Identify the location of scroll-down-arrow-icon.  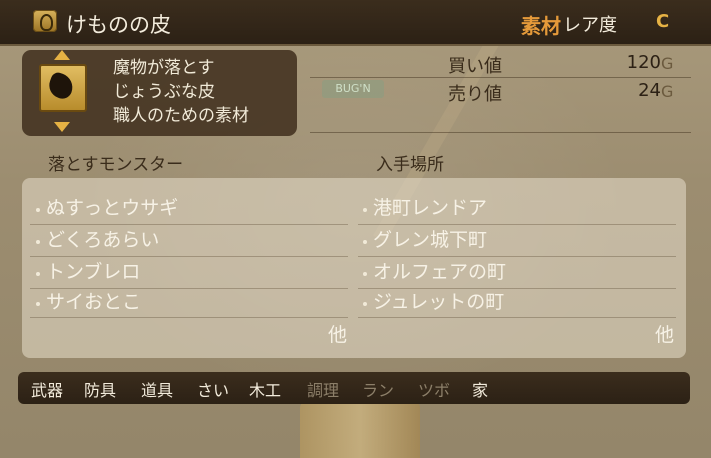
(62, 127).